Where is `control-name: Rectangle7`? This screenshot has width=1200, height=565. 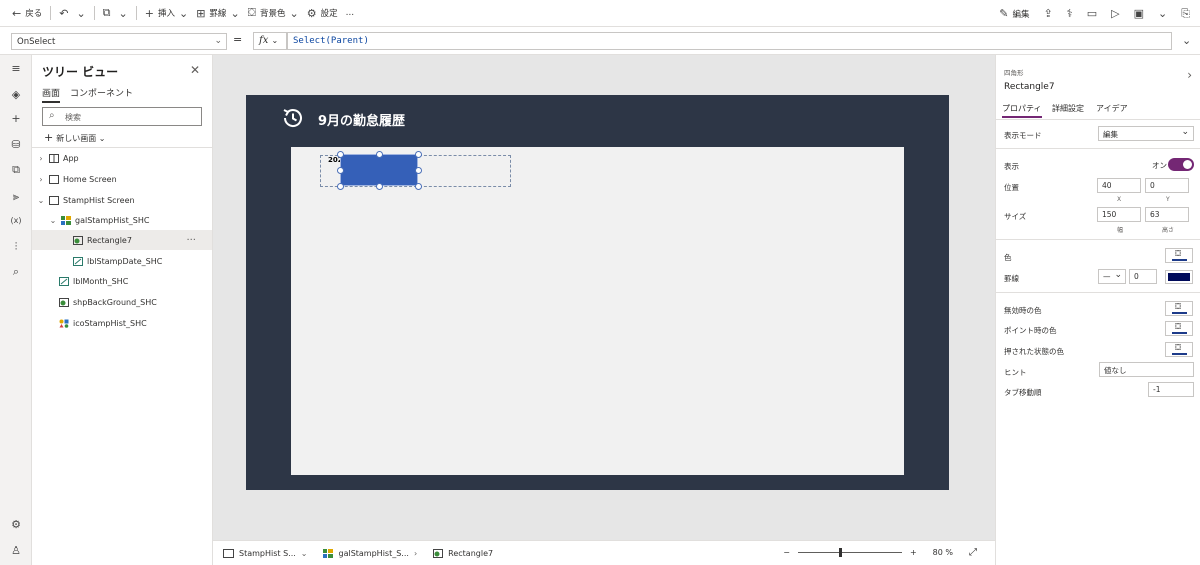 control-name: Rectangle7 is located at coordinates (1029, 87).